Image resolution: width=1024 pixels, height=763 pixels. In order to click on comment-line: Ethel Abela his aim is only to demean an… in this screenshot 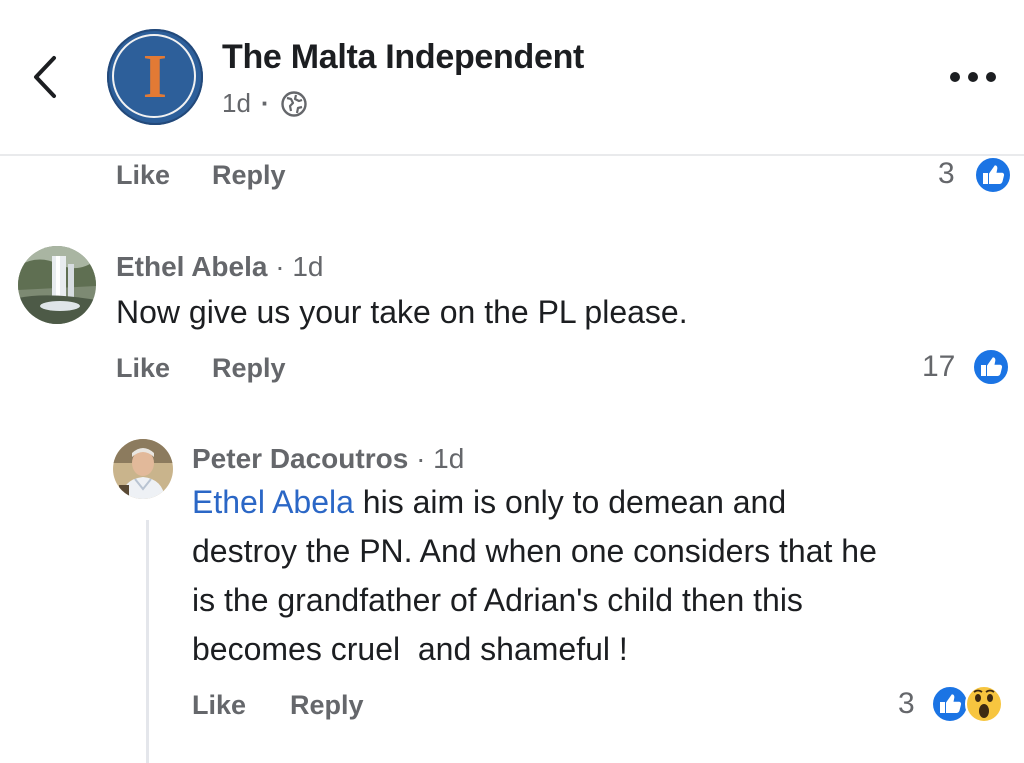, I will do `click(534, 502)`.